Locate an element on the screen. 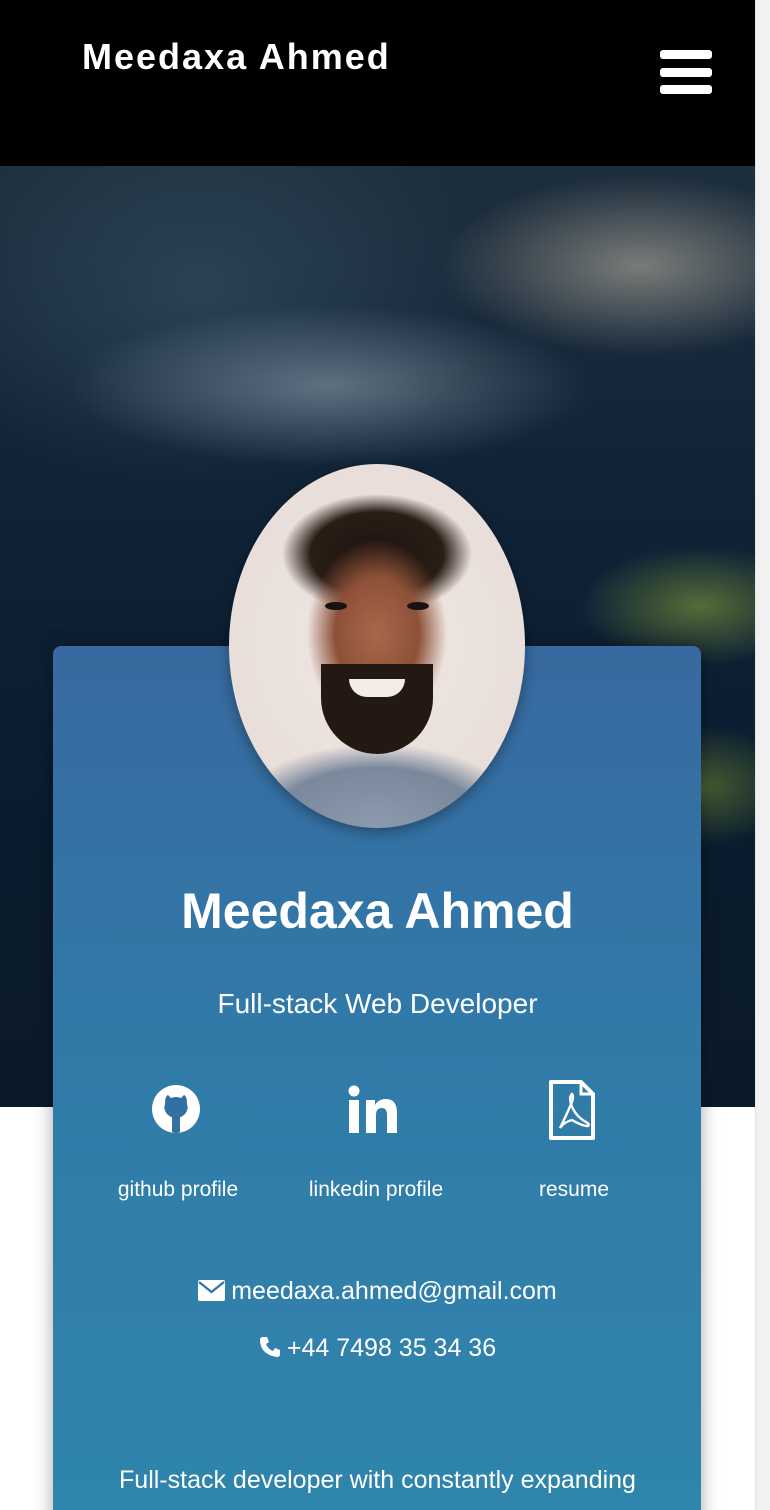 Image resolution: width=770 pixels, height=1510 pixels. phone-icon is located at coordinates (269, 1347).